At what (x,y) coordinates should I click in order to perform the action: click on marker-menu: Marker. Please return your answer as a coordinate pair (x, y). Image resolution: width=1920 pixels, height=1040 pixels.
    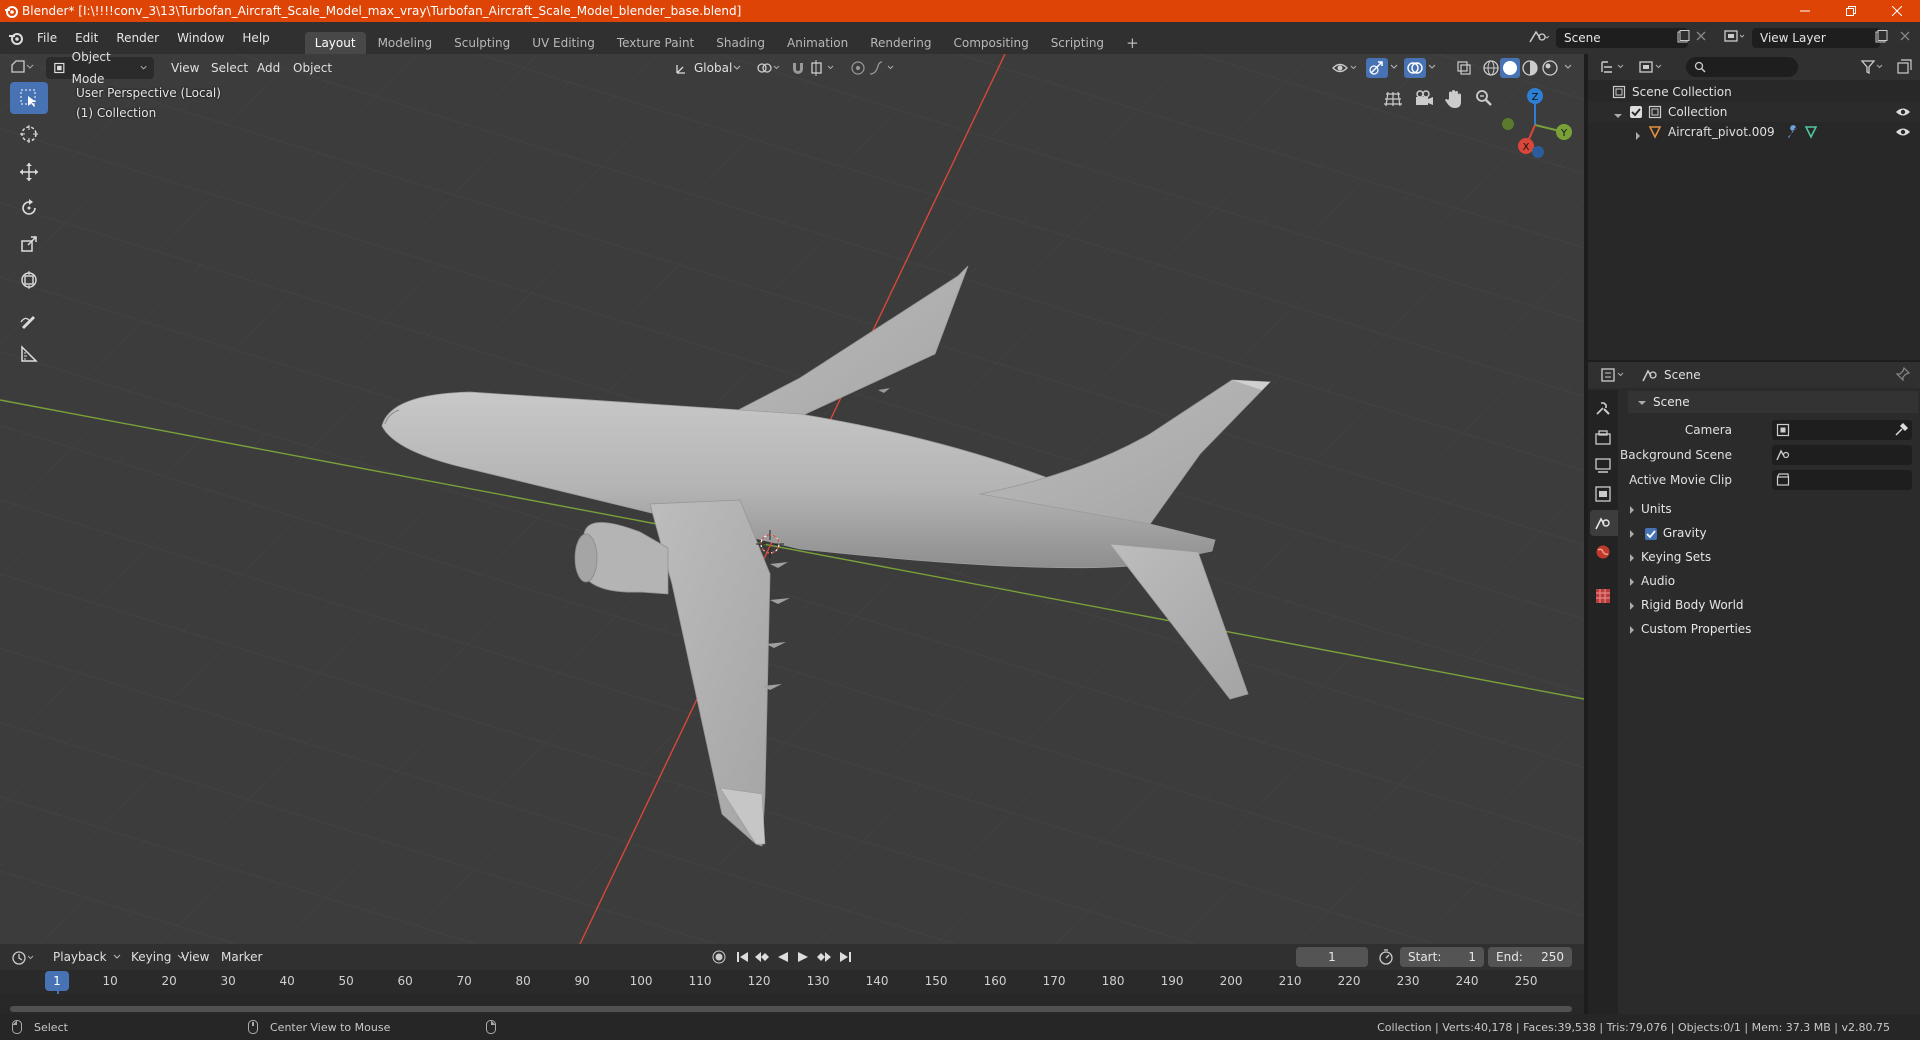
    Looking at the image, I should click on (241, 957).